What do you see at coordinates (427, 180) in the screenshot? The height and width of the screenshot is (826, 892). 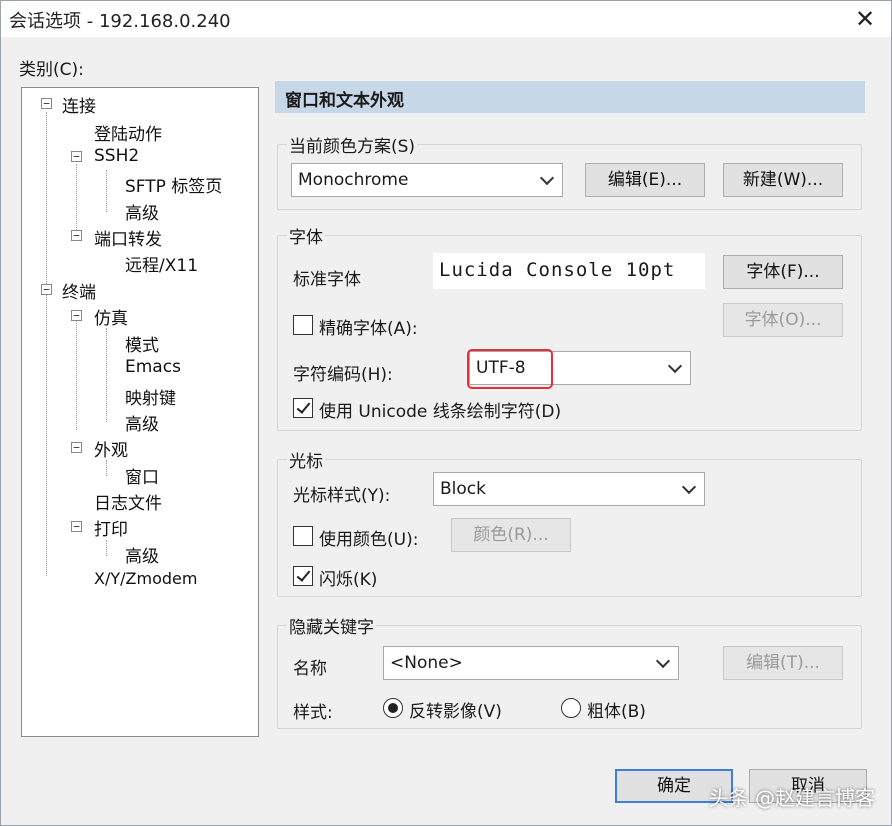 I see `color-scheme-select: Monochrome` at bounding box center [427, 180].